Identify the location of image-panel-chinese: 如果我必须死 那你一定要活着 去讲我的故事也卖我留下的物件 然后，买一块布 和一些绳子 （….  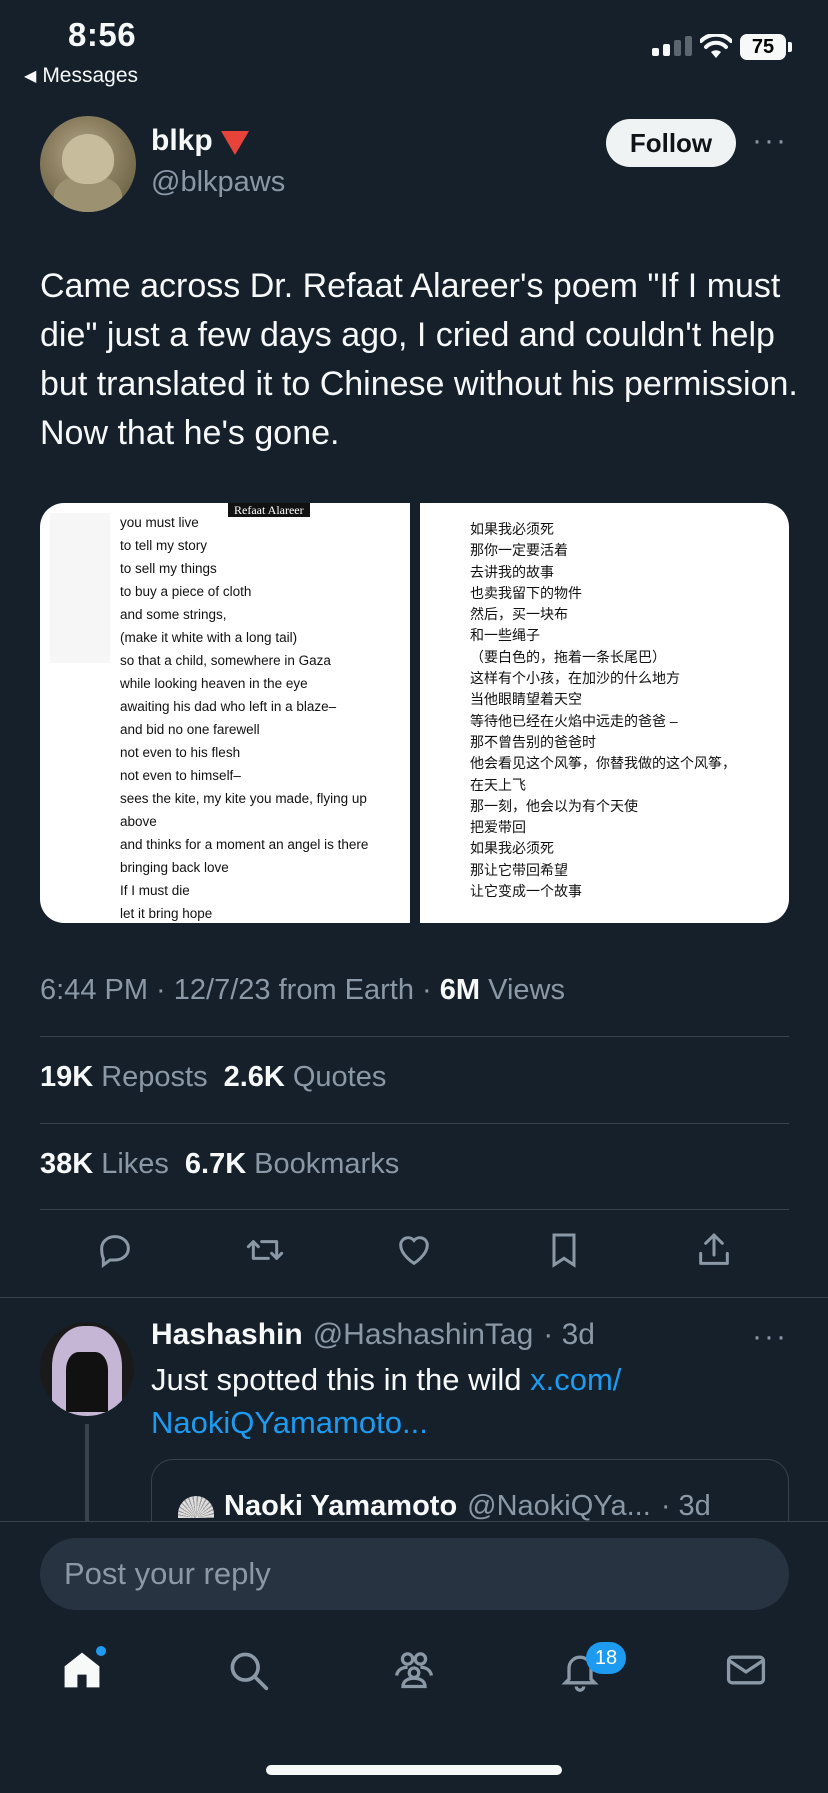
(604, 713).